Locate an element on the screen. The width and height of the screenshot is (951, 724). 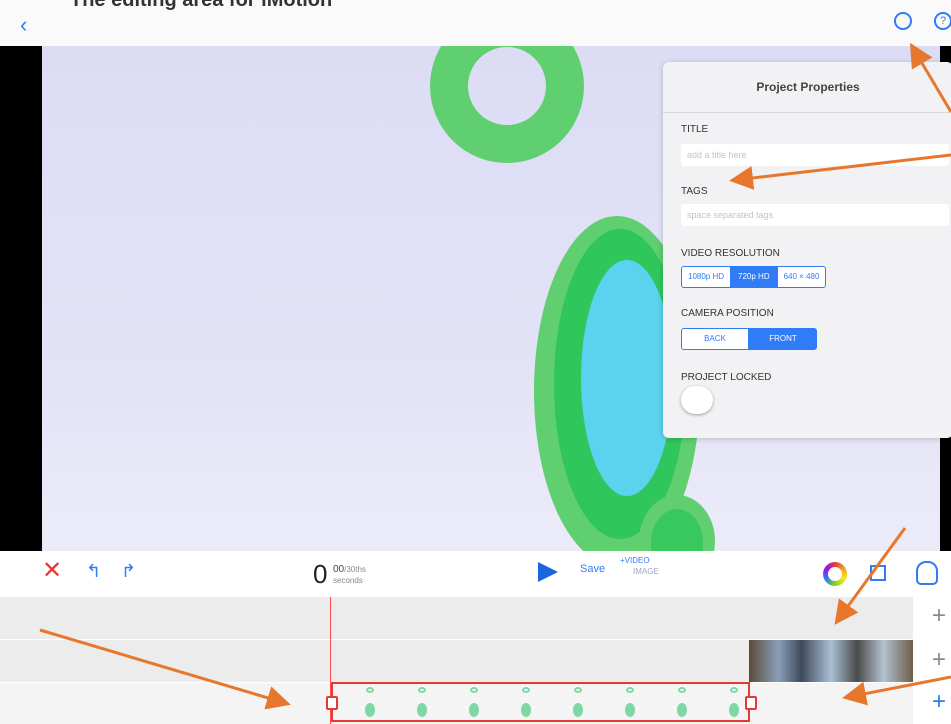
arrow-to-panel is located at coordinates (840, 171).